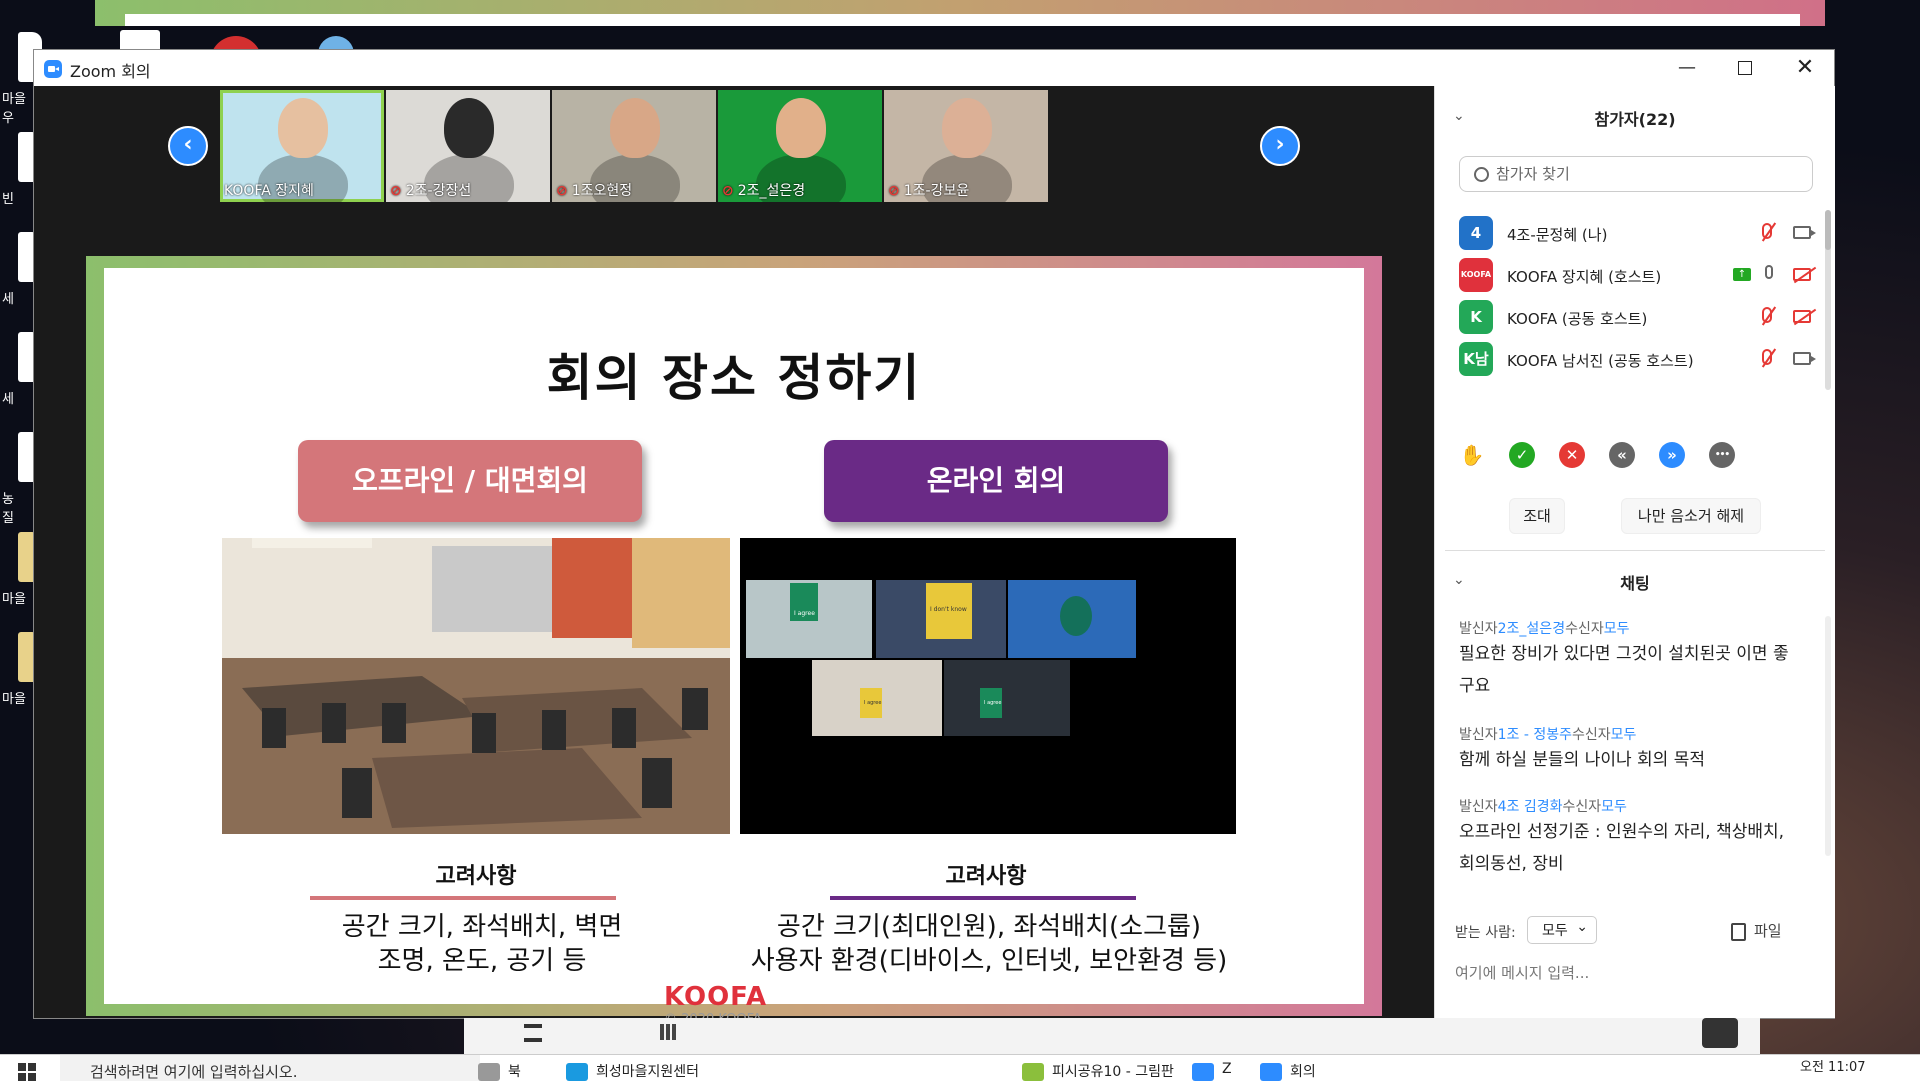 This screenshot has height=1081, width=1920. Describe the element at coordinates (1802, 274) in the screenshot. I see `camera-off-icon` at that location.